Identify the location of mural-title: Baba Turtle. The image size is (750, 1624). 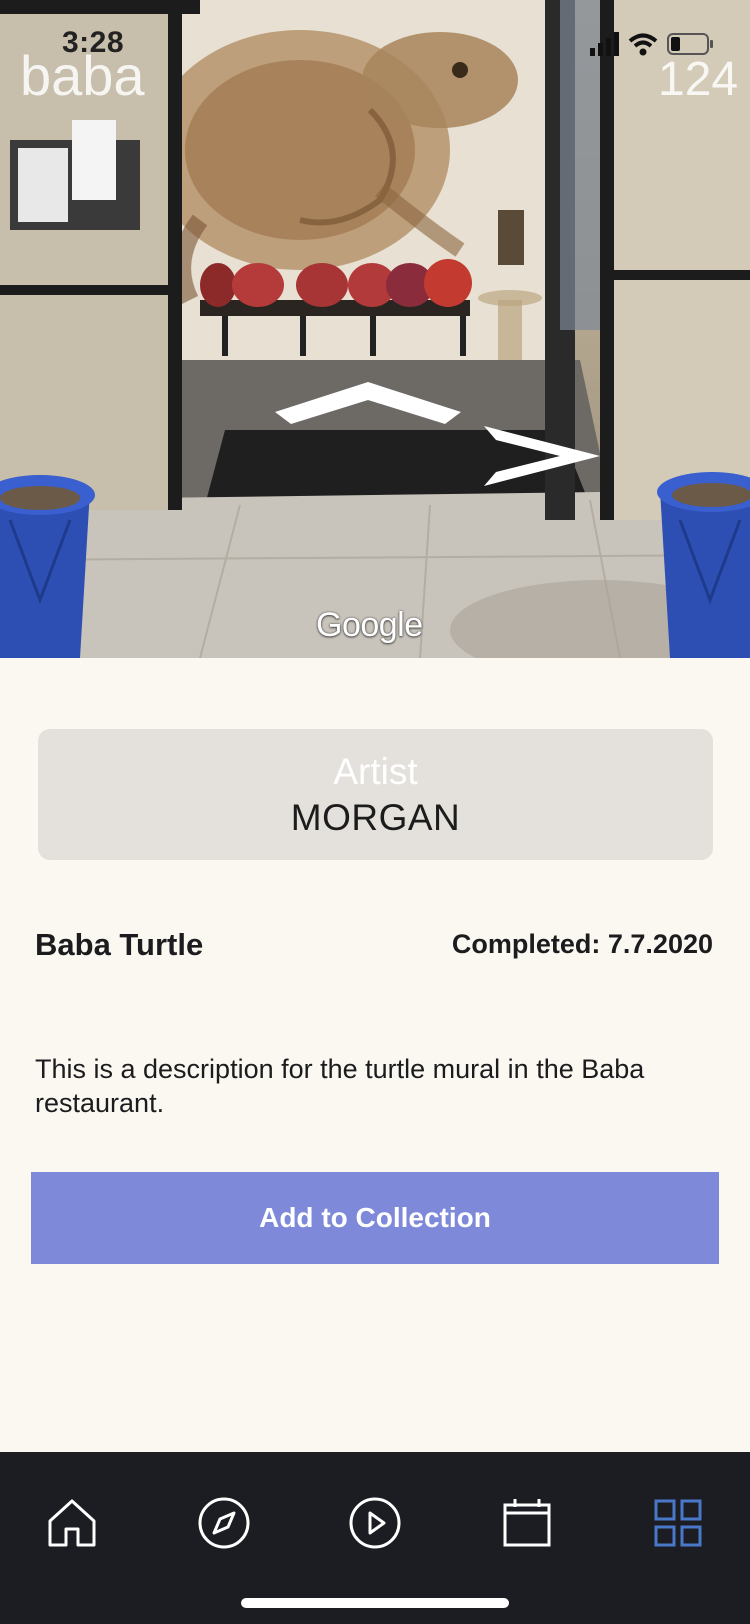
(119, 944).